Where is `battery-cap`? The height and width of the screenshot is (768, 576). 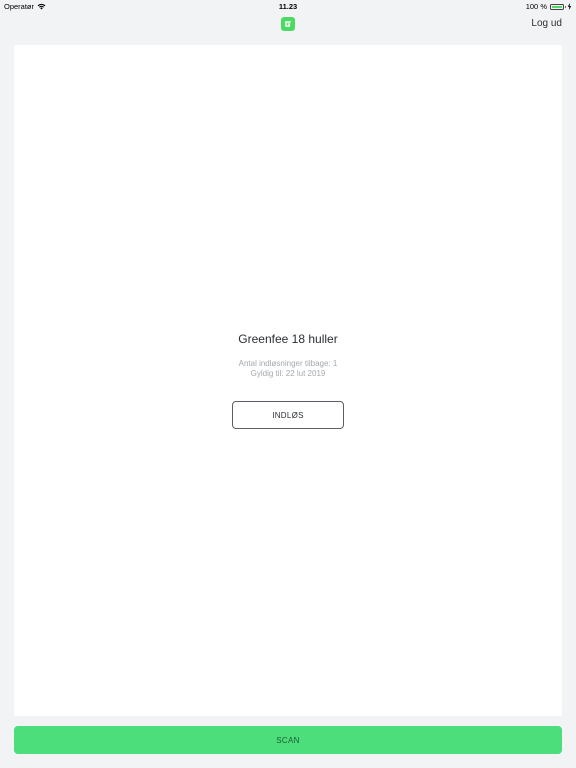 battery-cap is located at coordinates (565, 6).